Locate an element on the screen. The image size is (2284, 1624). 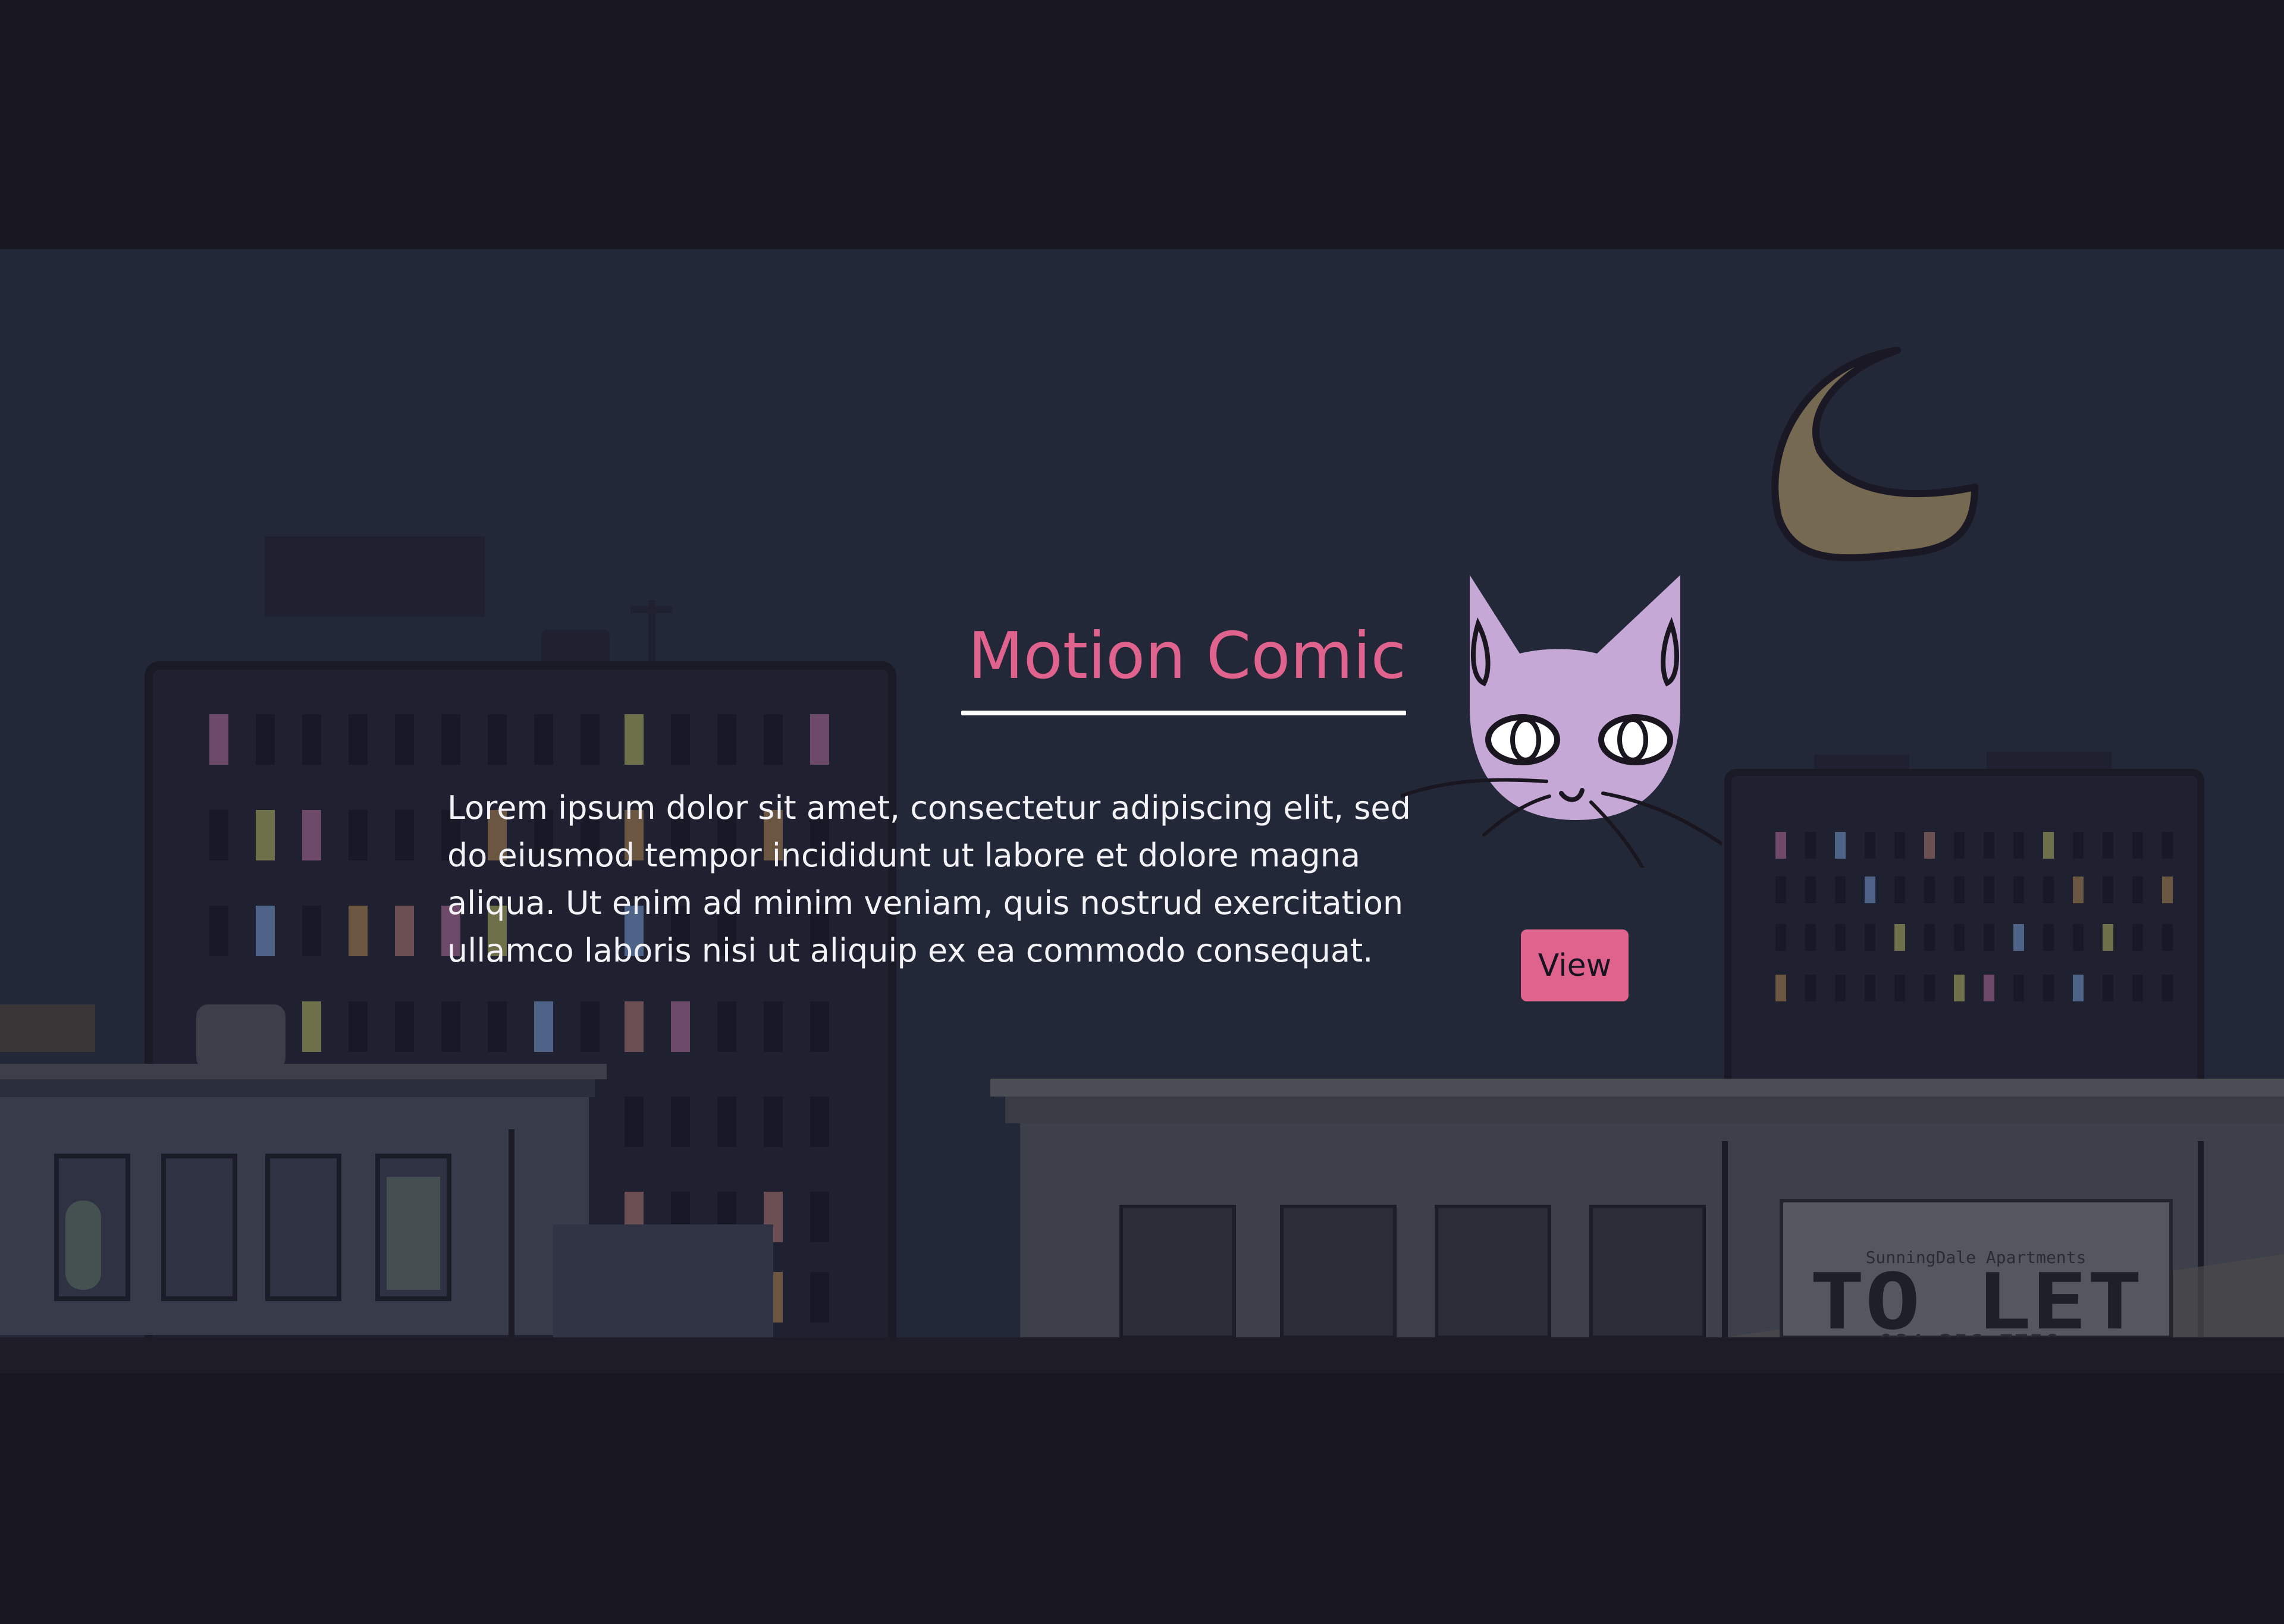
cat-head-icon is located at coordinates (1562, 721).